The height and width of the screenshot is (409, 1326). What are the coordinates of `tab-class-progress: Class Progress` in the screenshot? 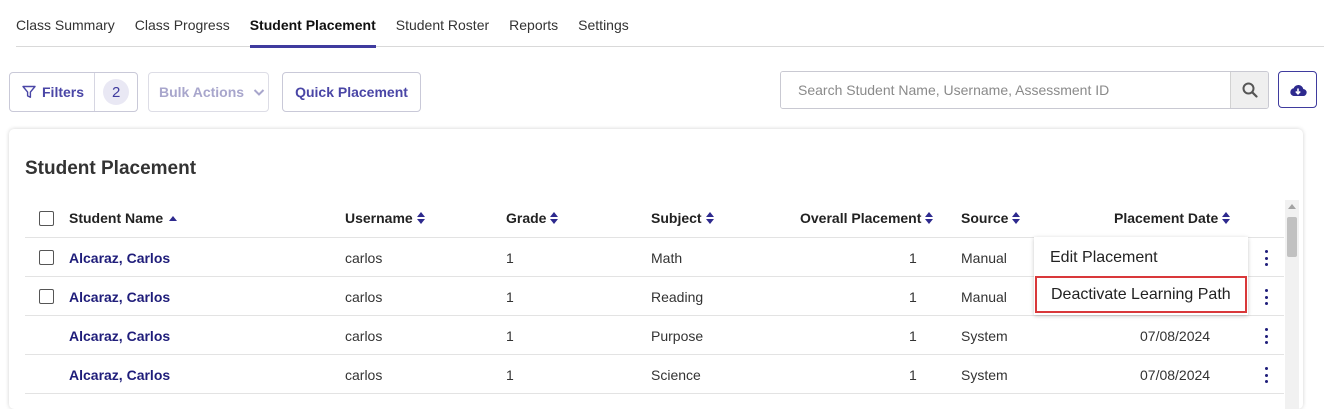 It's located at (182, 23).